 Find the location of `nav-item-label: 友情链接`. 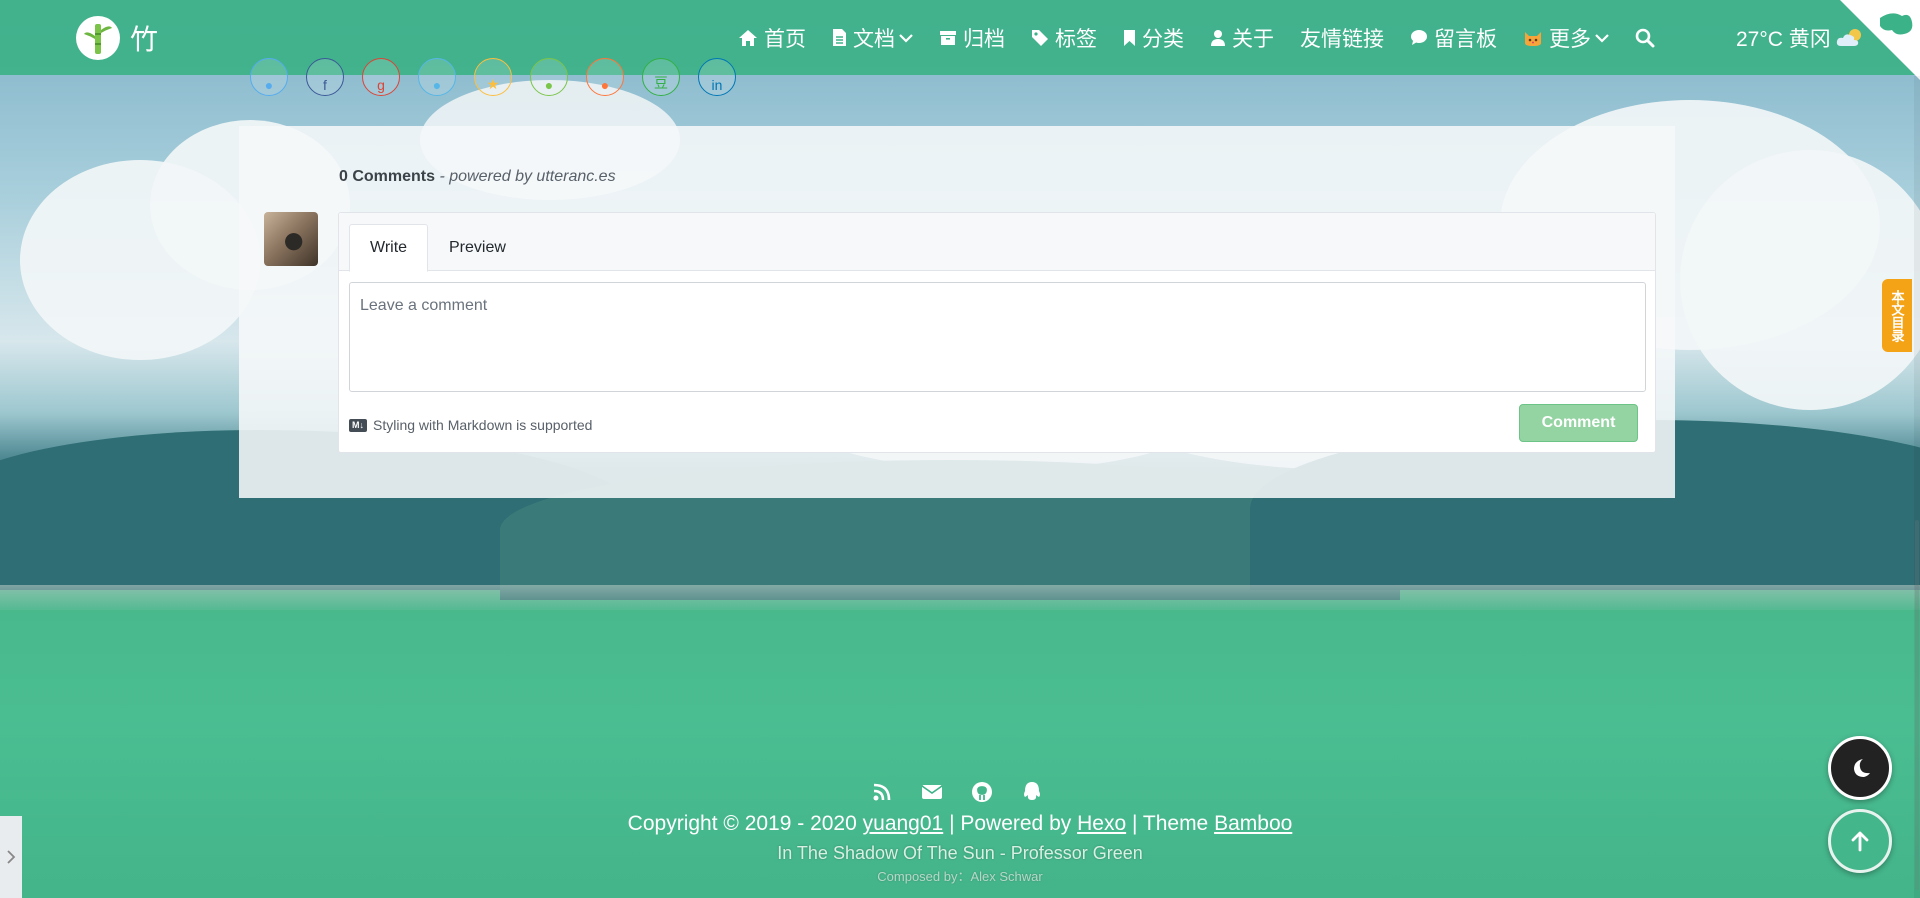

nav-item-label: 友情链接 is located at coordinates (1342, 39).